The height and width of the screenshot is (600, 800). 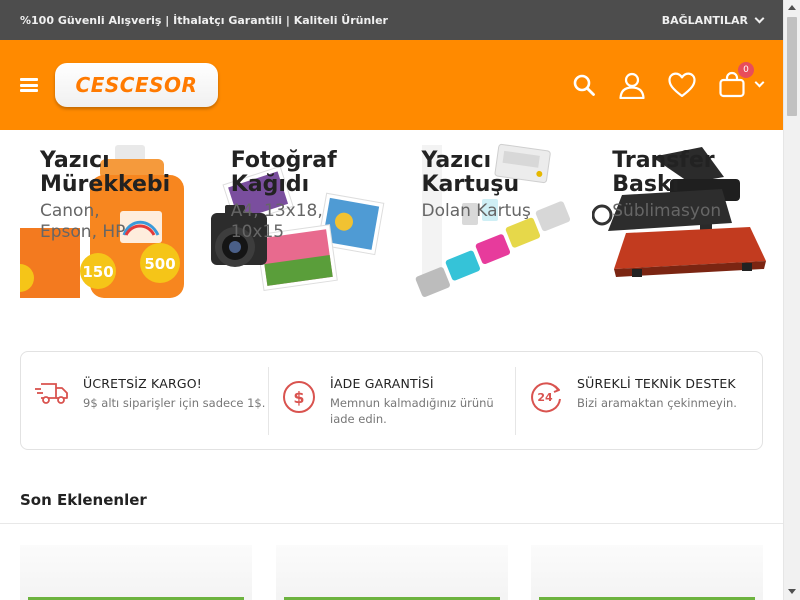 I want to click on banner-transfer: Transfer Baskı Süblimasyon, so click(x=687, y=220).